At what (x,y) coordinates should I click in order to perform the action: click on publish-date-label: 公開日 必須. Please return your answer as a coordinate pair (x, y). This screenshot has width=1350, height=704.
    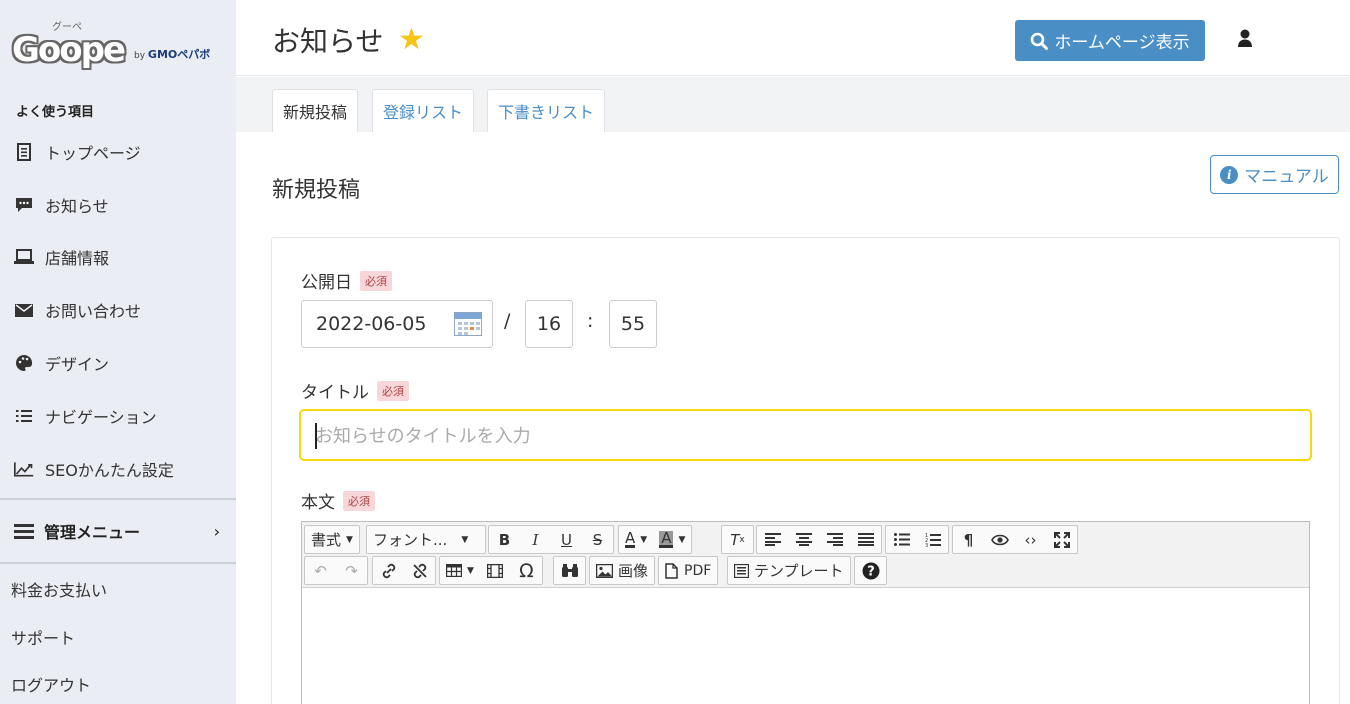
    Looking at the image, I should click on (346, 280).